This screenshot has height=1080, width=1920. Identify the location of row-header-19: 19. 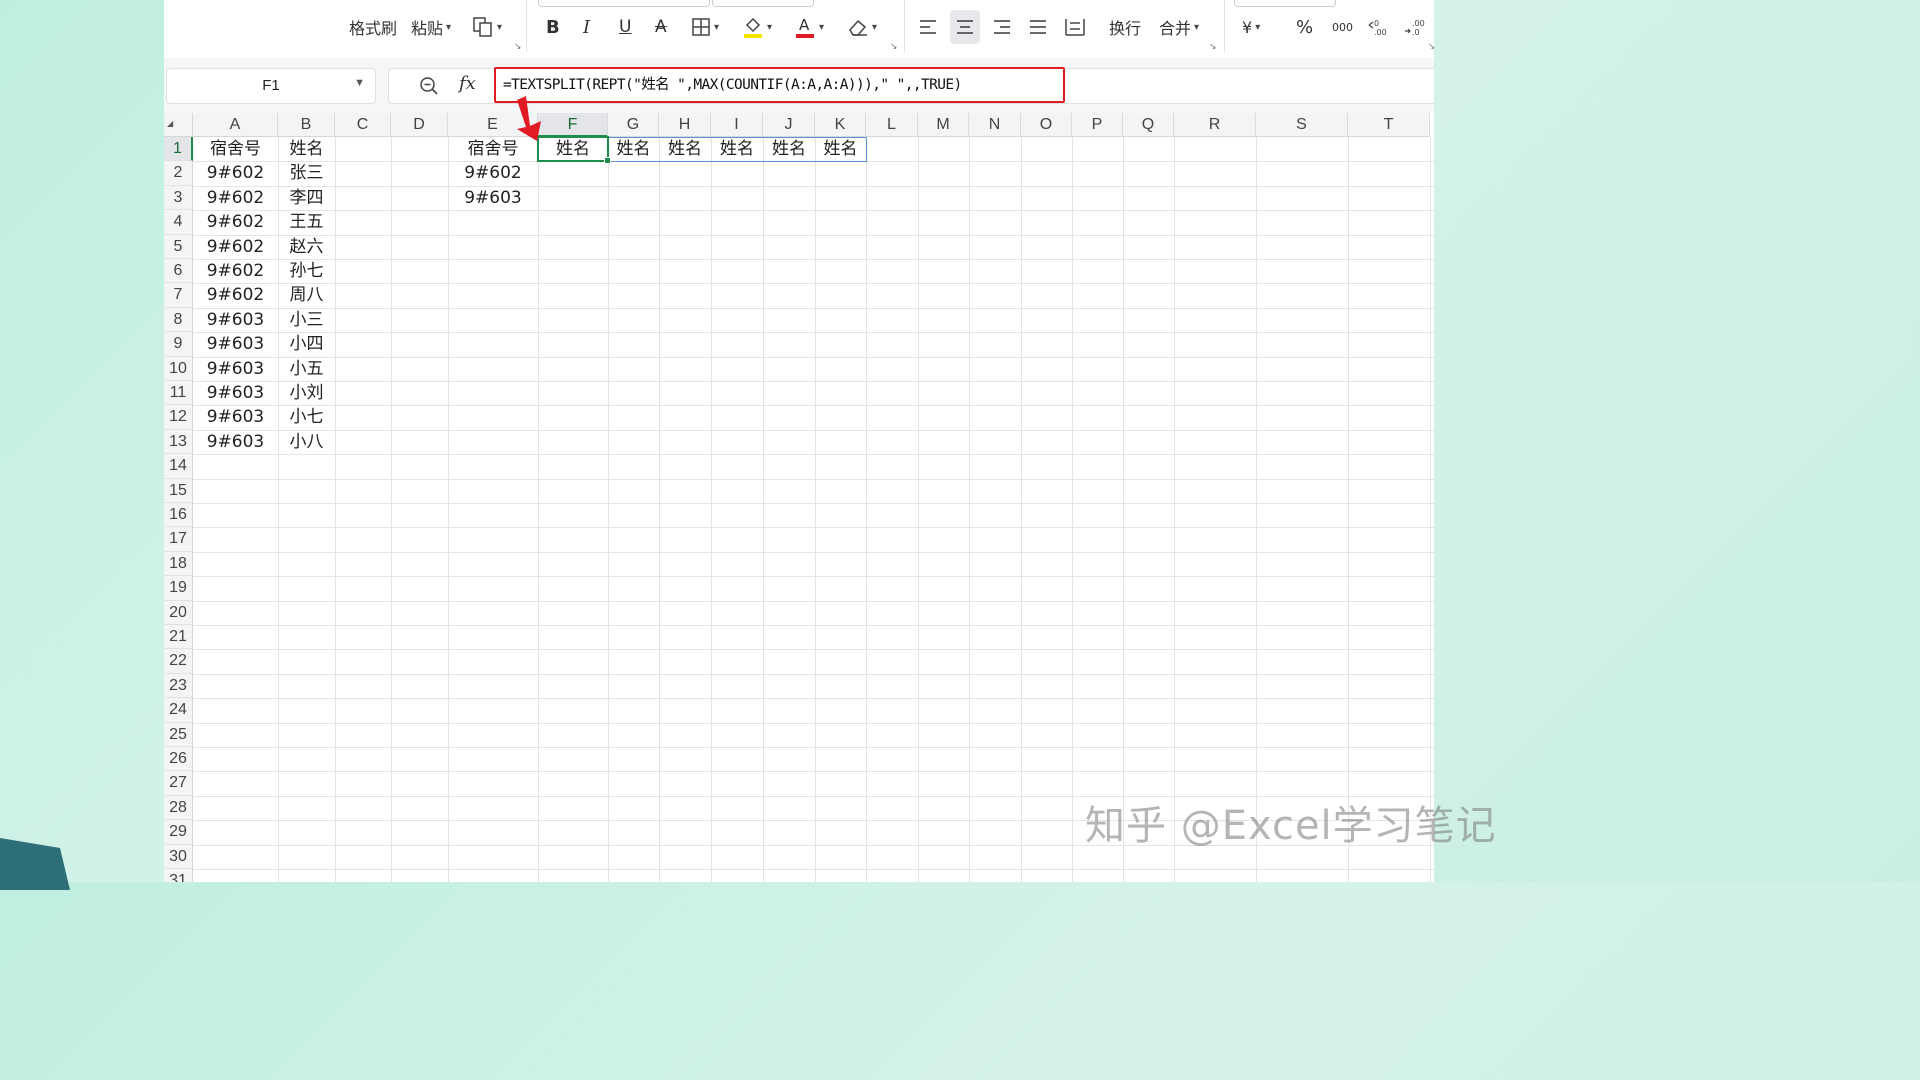
(178, 588).